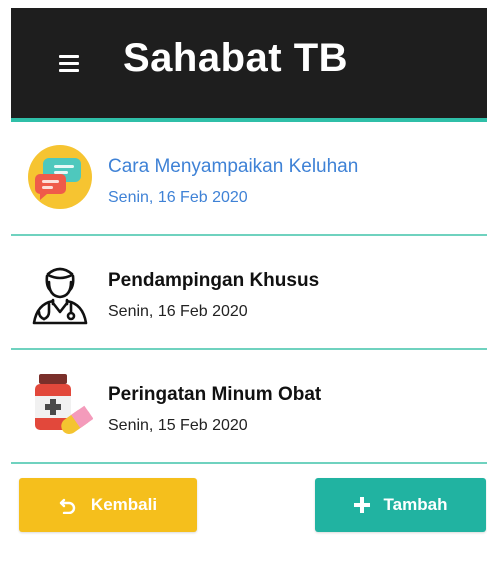  Describe the element at coordinates (60, 293) in the screenshot. I see `doctor-icon` at that location.